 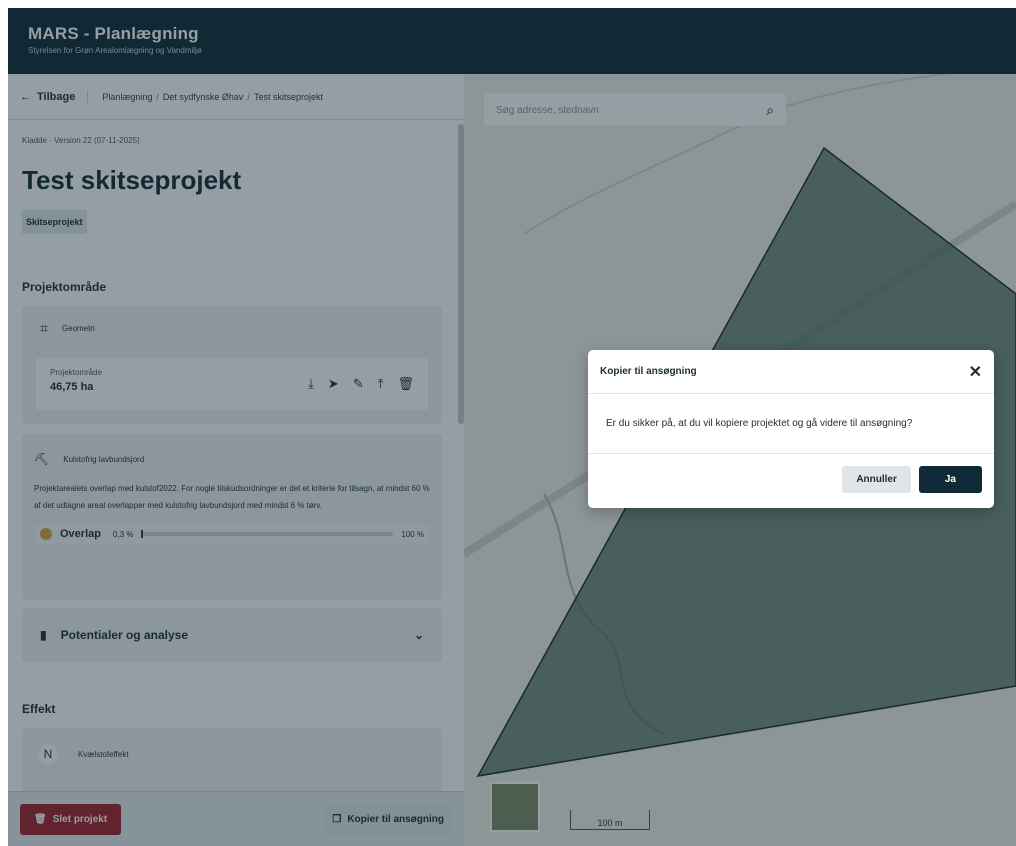 What do you see at coordinates (950, 479) in the screenshot?
I see `confirm-button: Ja` at bounding box center [950, 479].